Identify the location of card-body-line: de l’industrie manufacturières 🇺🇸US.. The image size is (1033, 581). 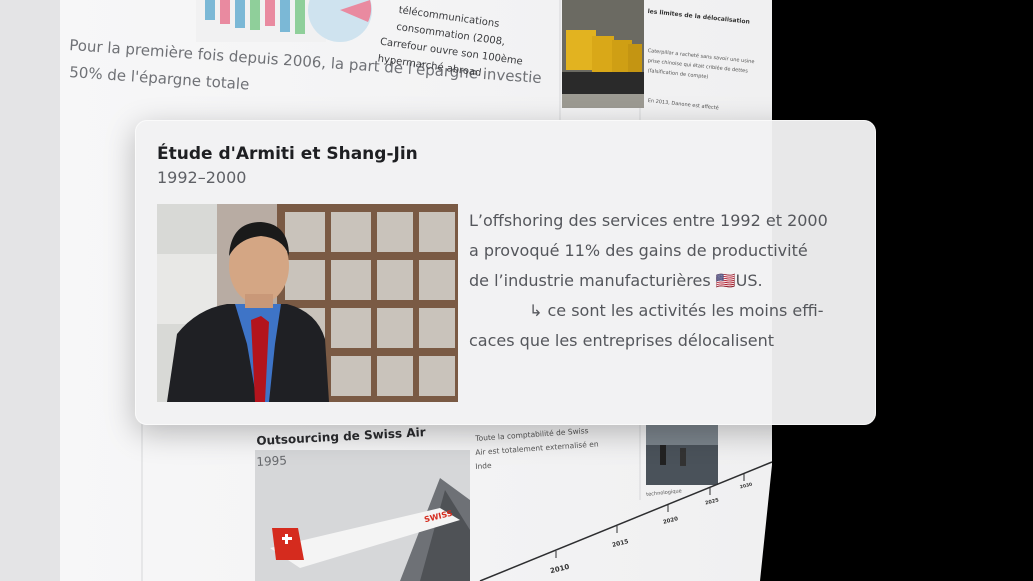
(669, 281).